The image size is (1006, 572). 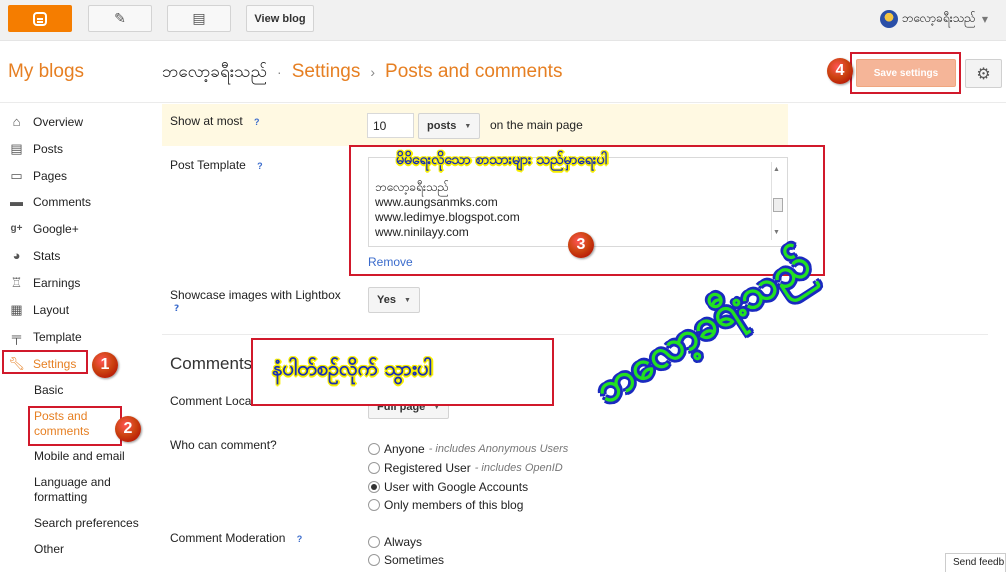 I want to click on sidebar-item-stats: ◕ Stats, so click(x=34, y=255).